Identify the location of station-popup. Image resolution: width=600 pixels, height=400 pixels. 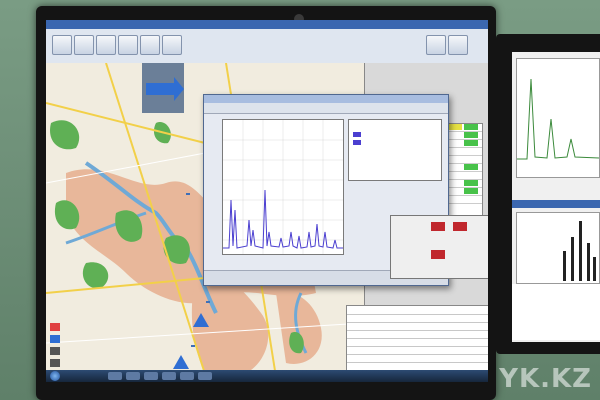
(439, 247).